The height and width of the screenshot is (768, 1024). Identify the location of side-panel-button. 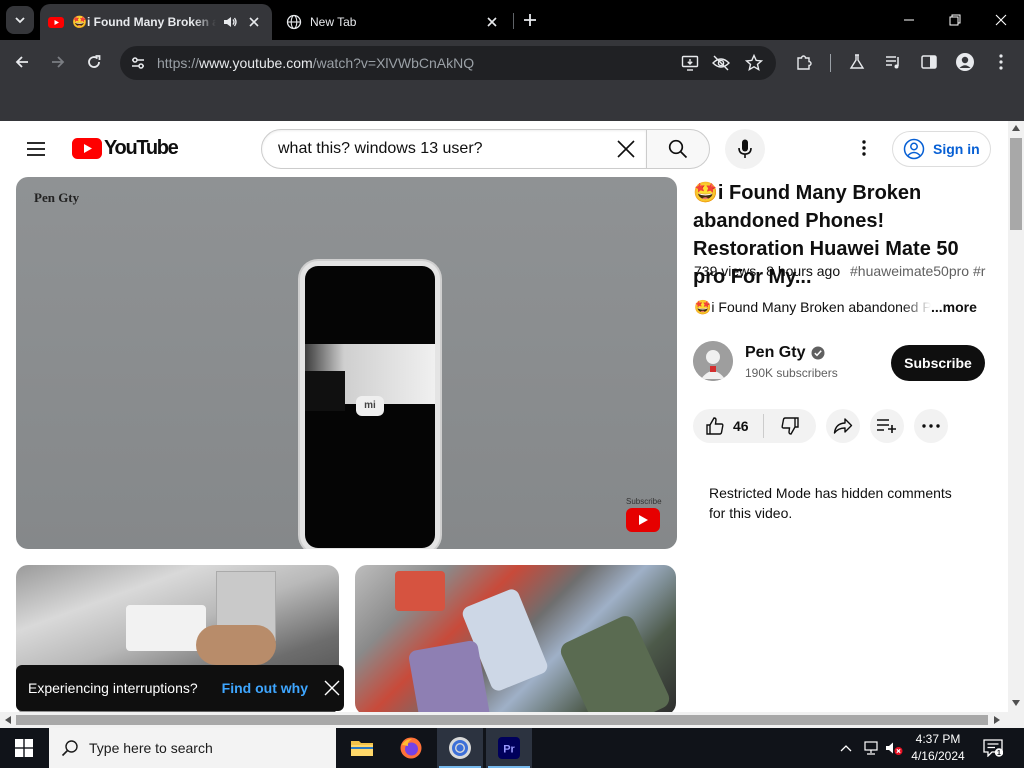
(929, 62).